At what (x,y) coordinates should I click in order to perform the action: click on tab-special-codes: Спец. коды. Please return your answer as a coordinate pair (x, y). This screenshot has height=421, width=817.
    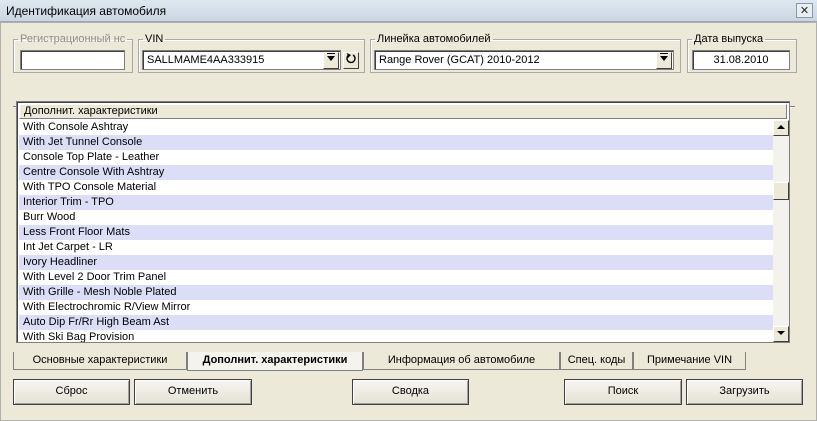
    Looking at the image, I should click on (596, 361).